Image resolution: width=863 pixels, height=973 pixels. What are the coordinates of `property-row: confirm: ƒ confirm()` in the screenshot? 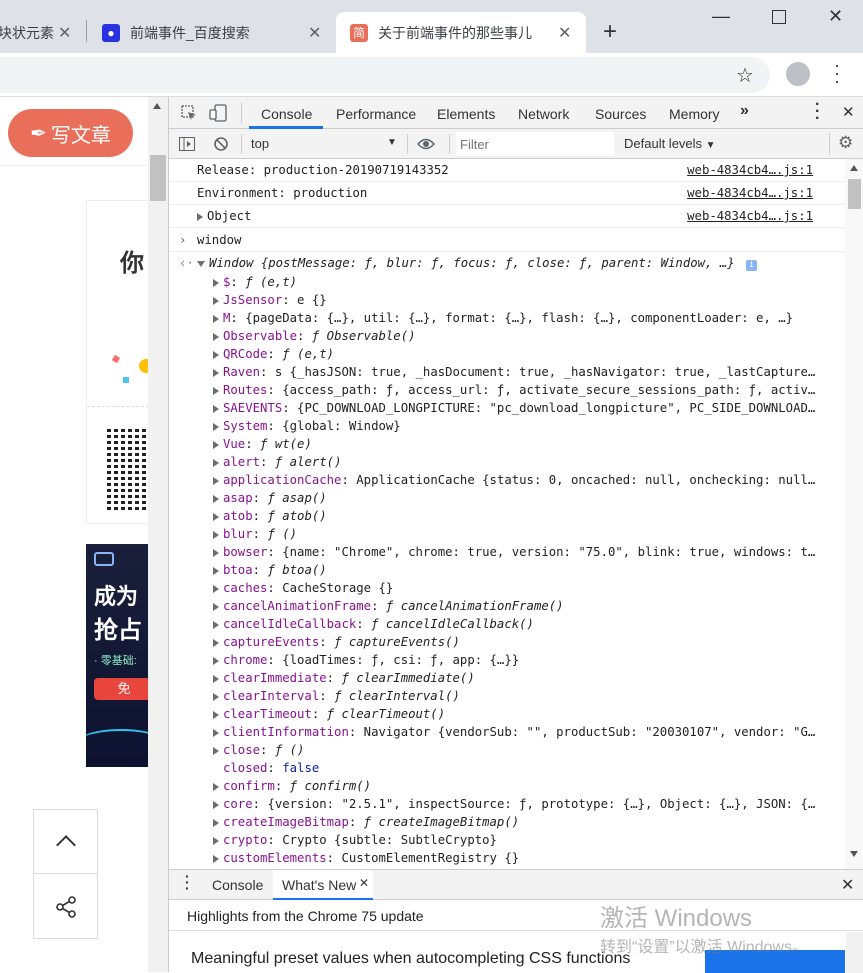 It's located at (507, 786).